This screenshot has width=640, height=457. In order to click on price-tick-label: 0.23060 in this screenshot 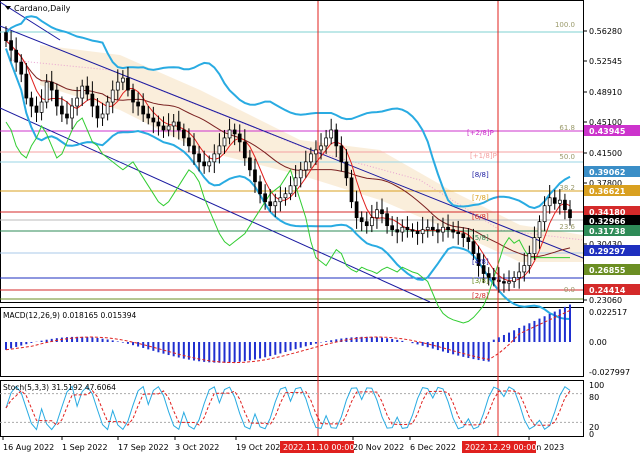, I will do `click(605, 300)`.